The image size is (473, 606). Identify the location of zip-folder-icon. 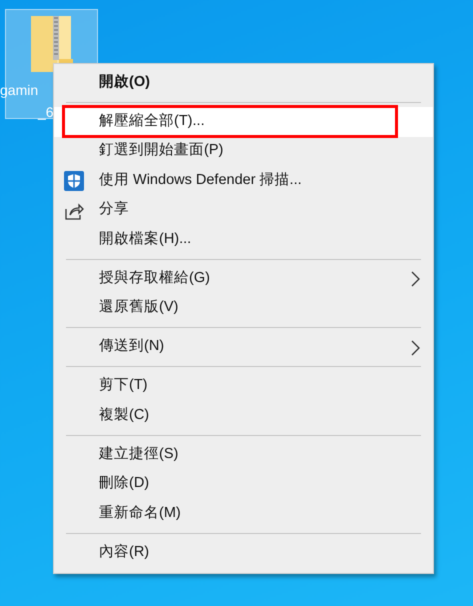
(52, 44).